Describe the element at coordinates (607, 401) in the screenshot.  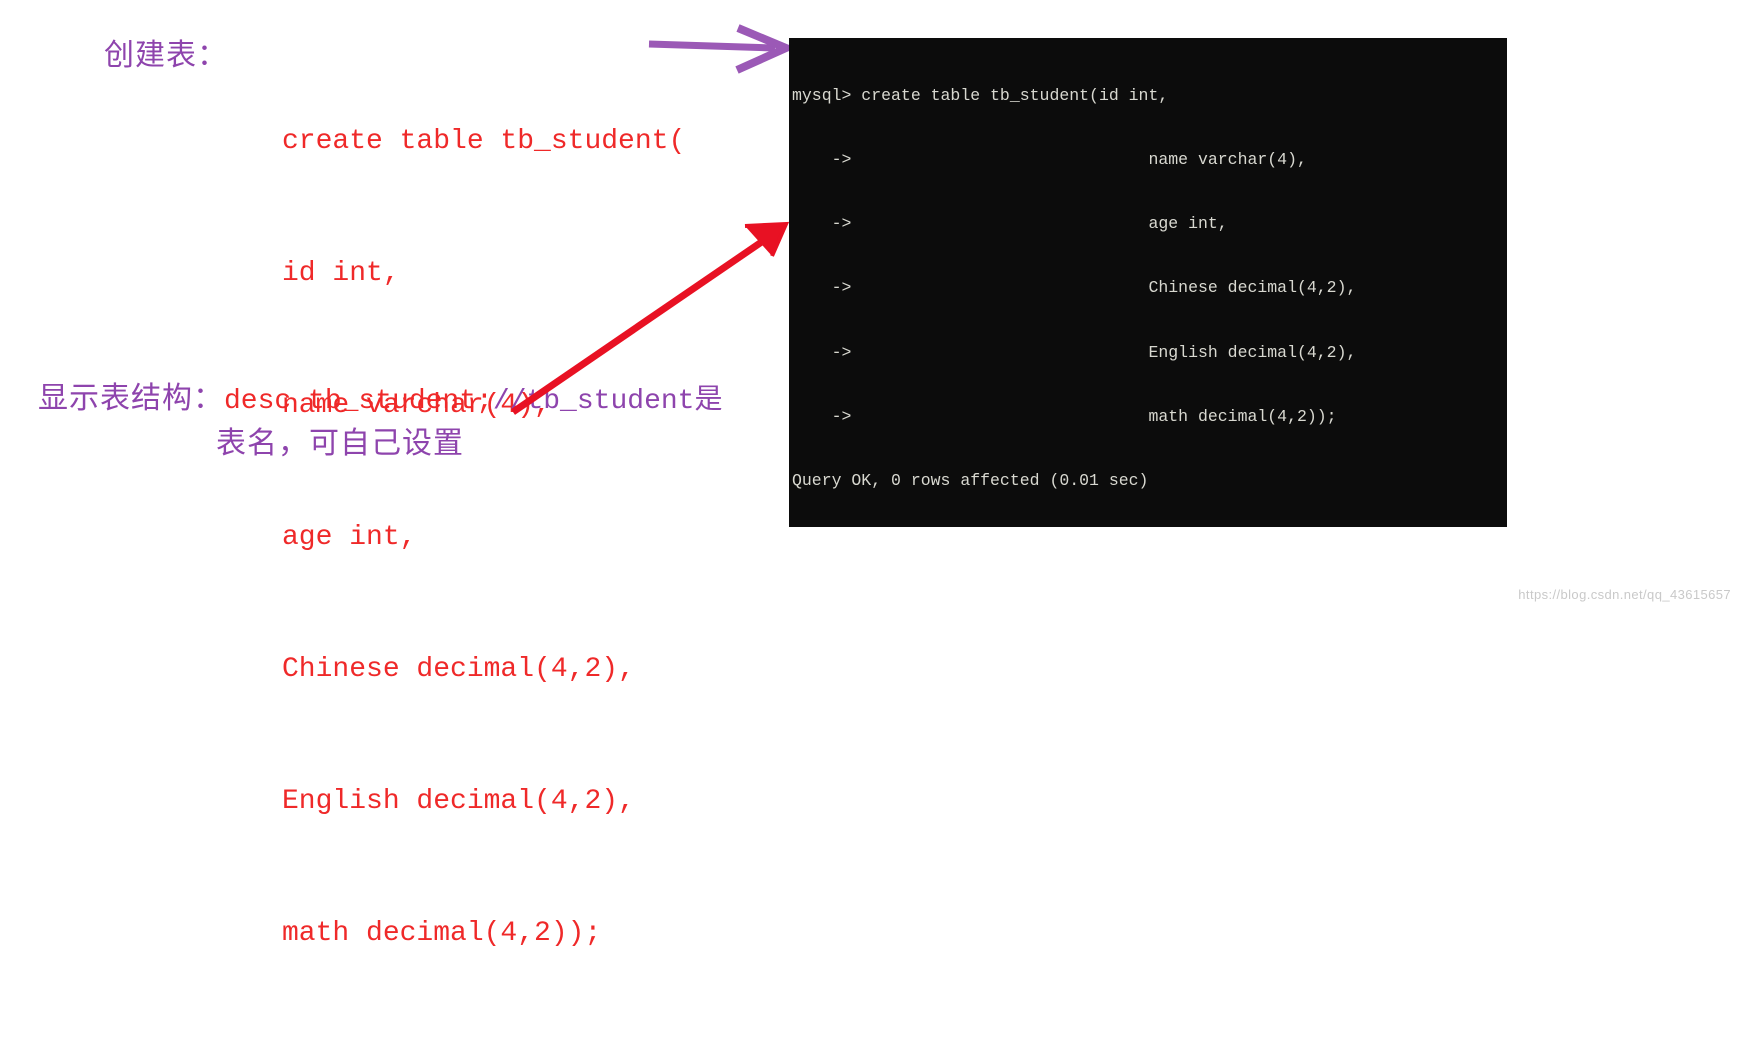
I see `describe-table-comment: //tb_student是` at that location.